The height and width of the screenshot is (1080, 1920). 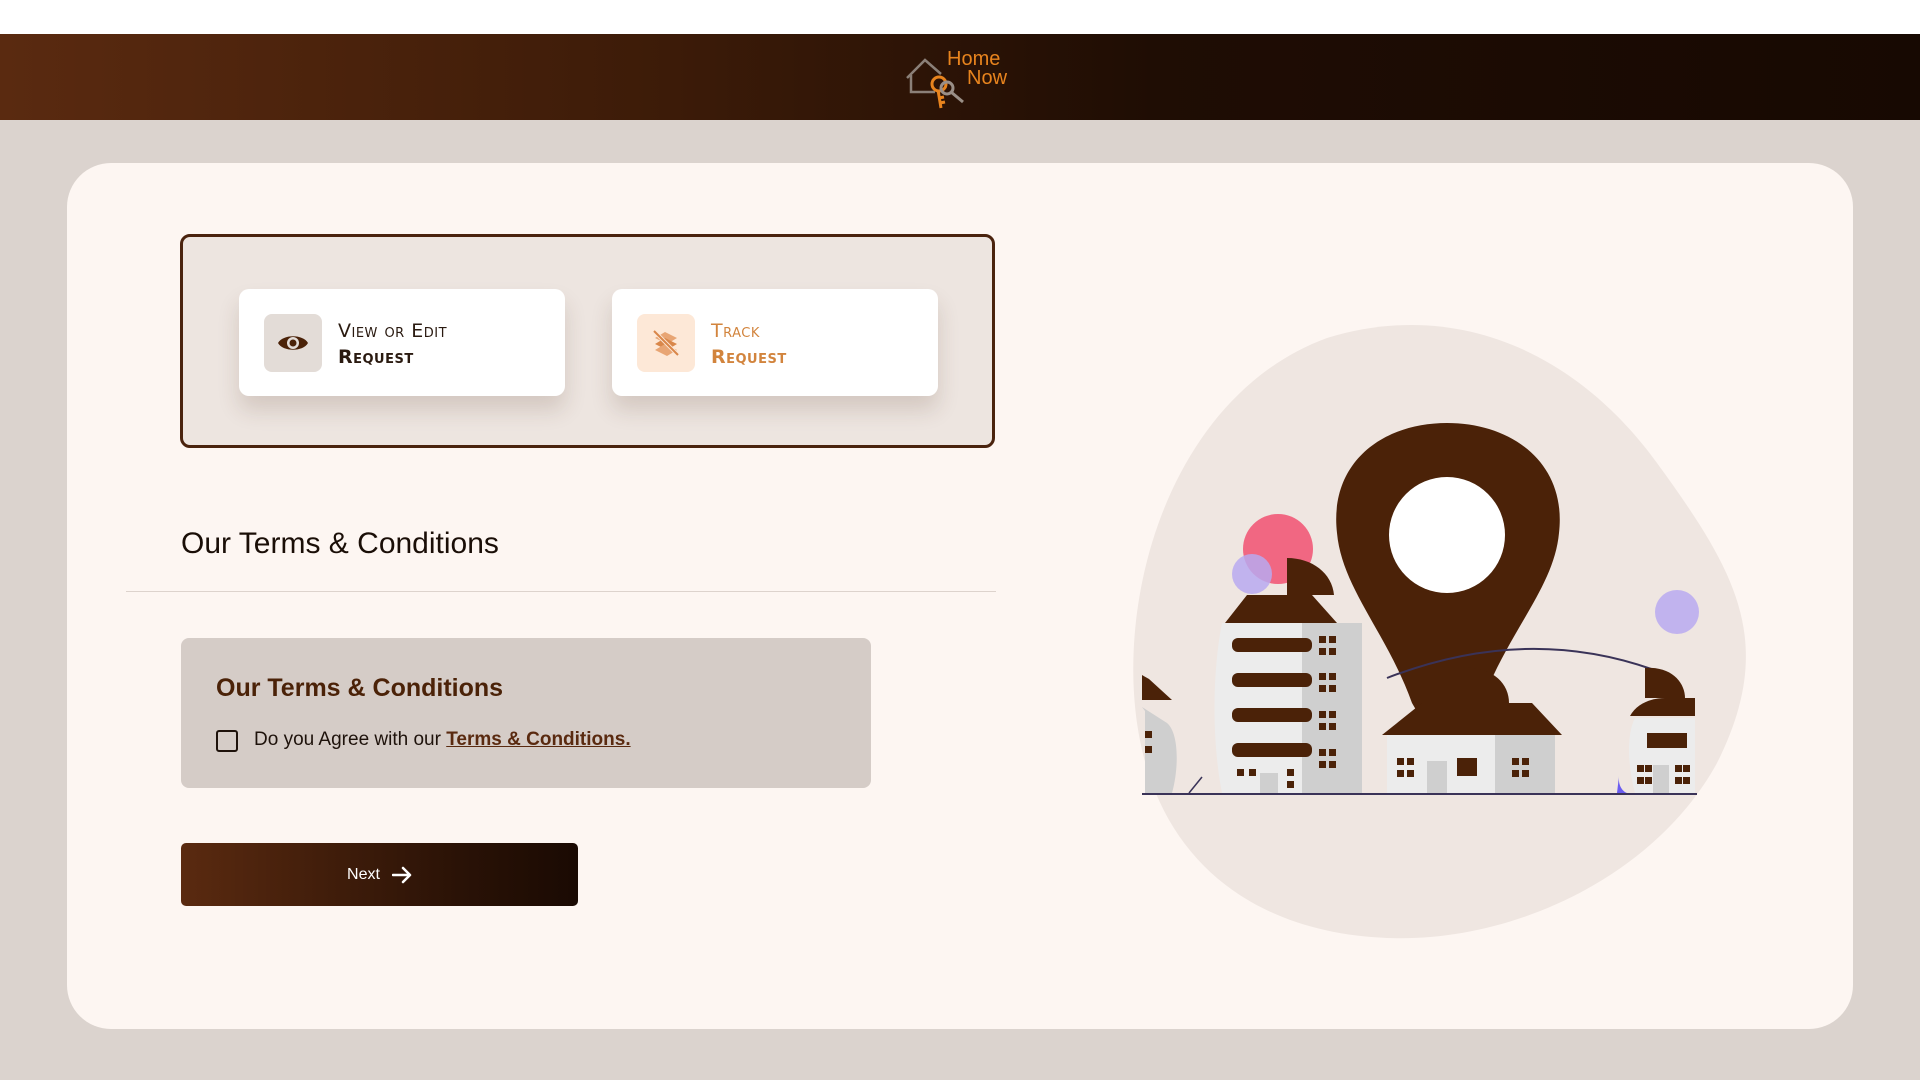 What do you see at coordinates (587, 341) in the screenshot?
I see `request-actions-panel: View or Edit Request Track Request` at bounding box center [587, 341].